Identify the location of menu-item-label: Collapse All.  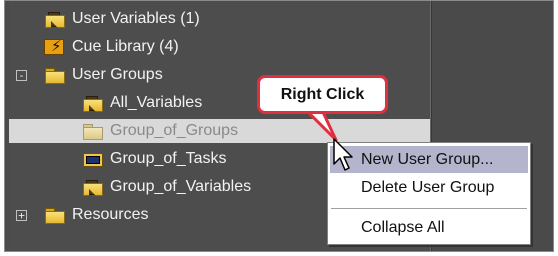
(403, 227).